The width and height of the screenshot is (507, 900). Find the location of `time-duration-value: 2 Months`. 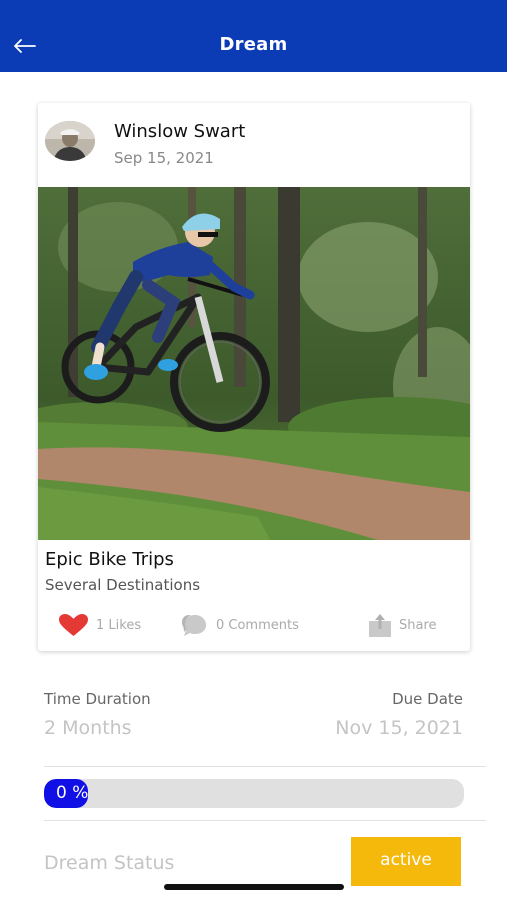

time-duration-value: 2 Months is located at coordinates (88, 728).